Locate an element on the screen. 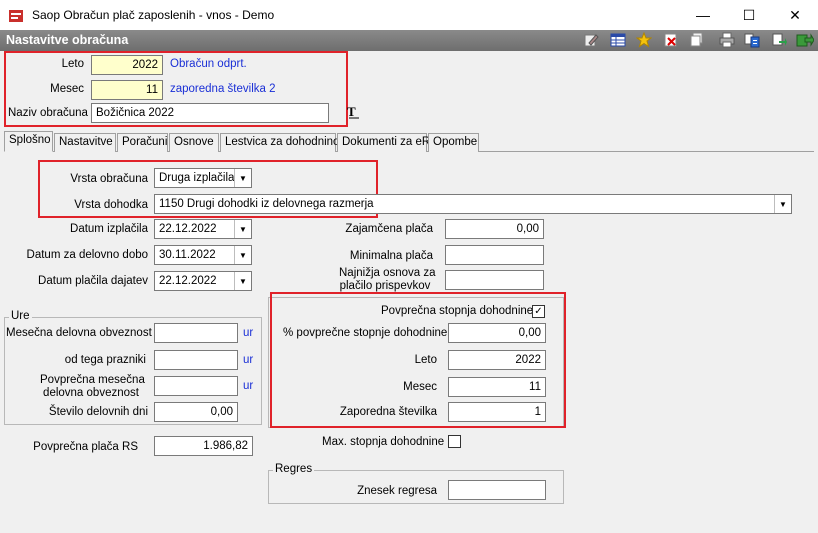 The height and width of the screenshot is (533, 818). vrsta-dohodka-select: 1150 Drugi dohodki iz delovnega razmerja is located at coordinates (473, 204).